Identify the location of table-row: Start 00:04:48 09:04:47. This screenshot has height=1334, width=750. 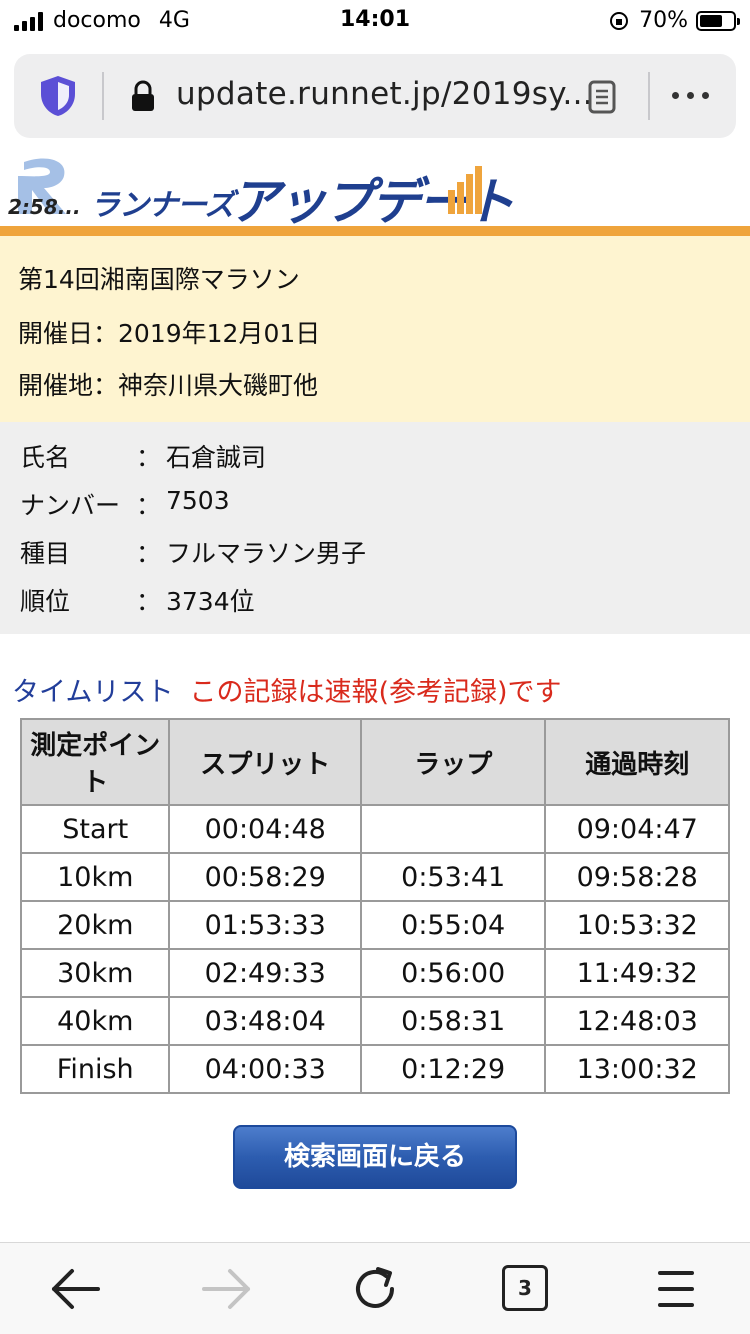
(374, 829).